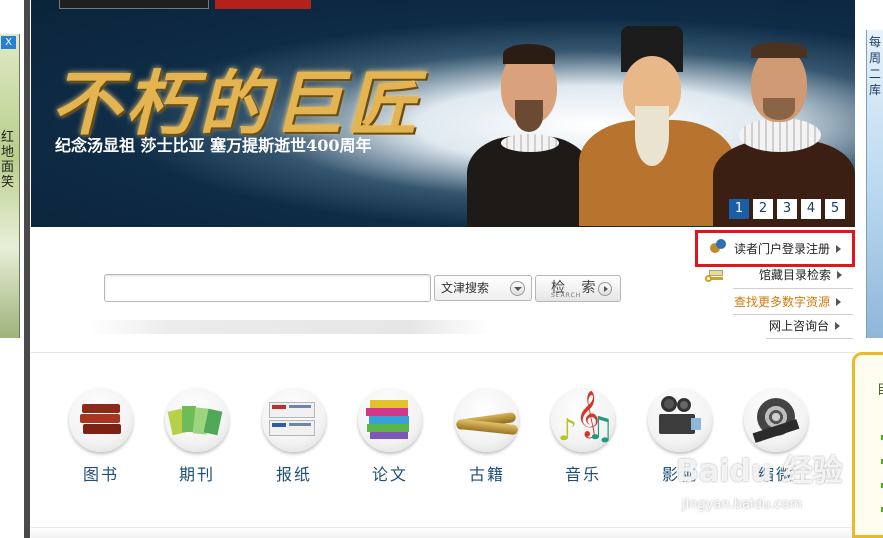  I want to click on left-ad-text: 红地面笑, so click(8, 160).